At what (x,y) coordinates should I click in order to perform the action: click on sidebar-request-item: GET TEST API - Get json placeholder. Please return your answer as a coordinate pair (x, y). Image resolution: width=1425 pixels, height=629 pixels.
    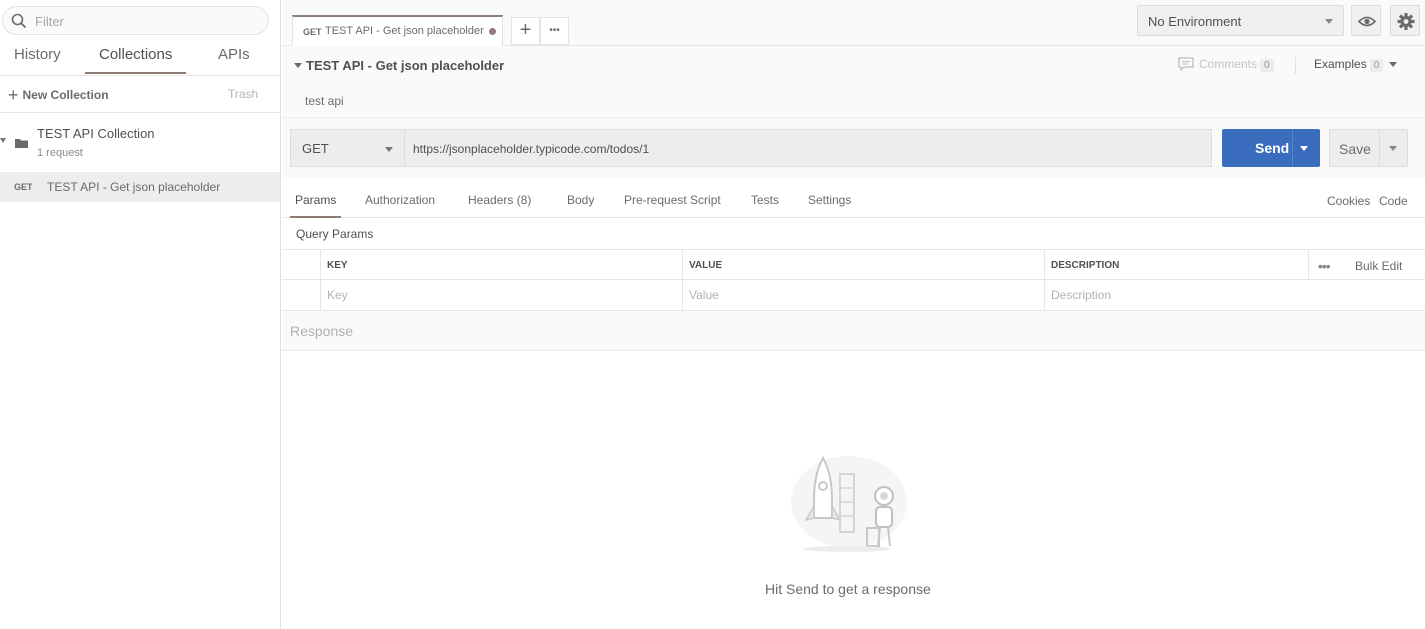
    Looking at the image, I should click on (140, 187).